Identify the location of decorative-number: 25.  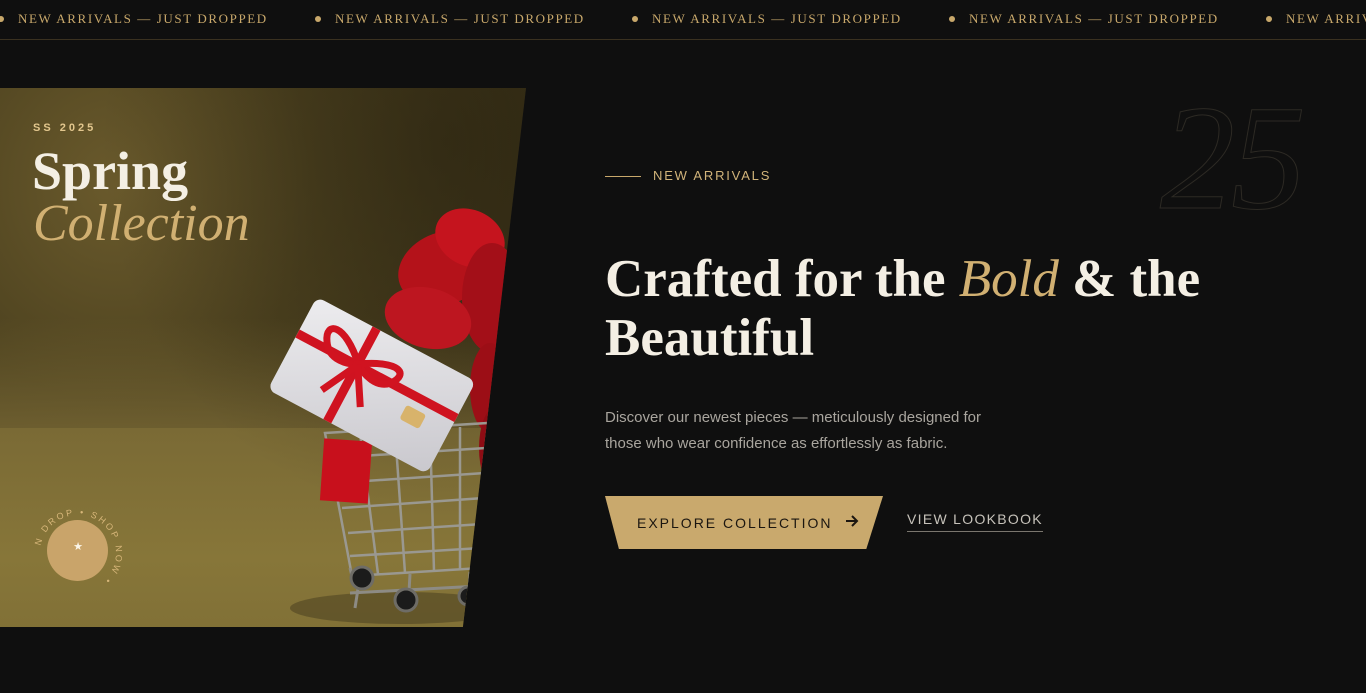
(1233, 158).